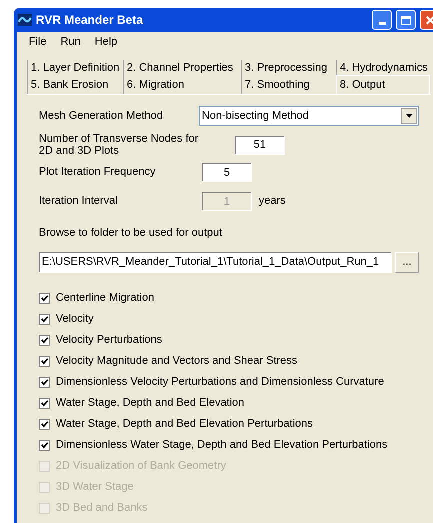  What do you see at coordinates (406, 20) in the screenshot?
I see `maximize-button` at bounding box center [406, 20].